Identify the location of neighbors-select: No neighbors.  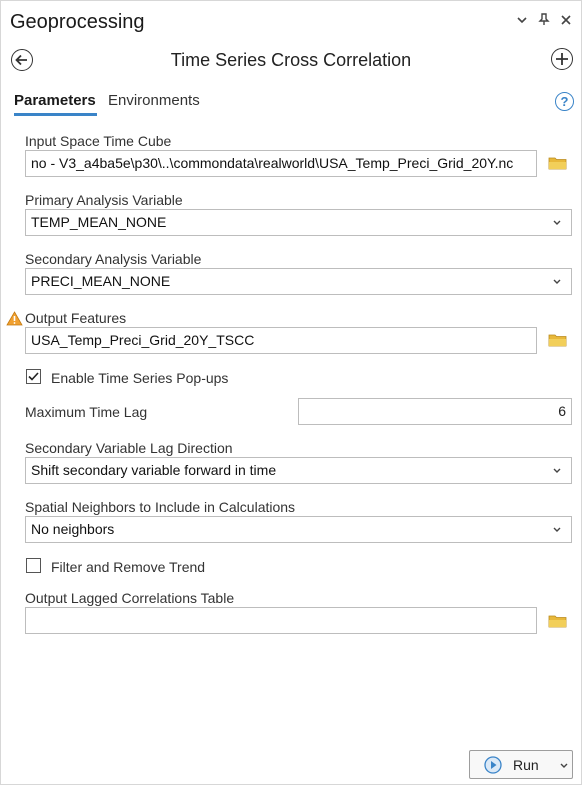
(298, 529).